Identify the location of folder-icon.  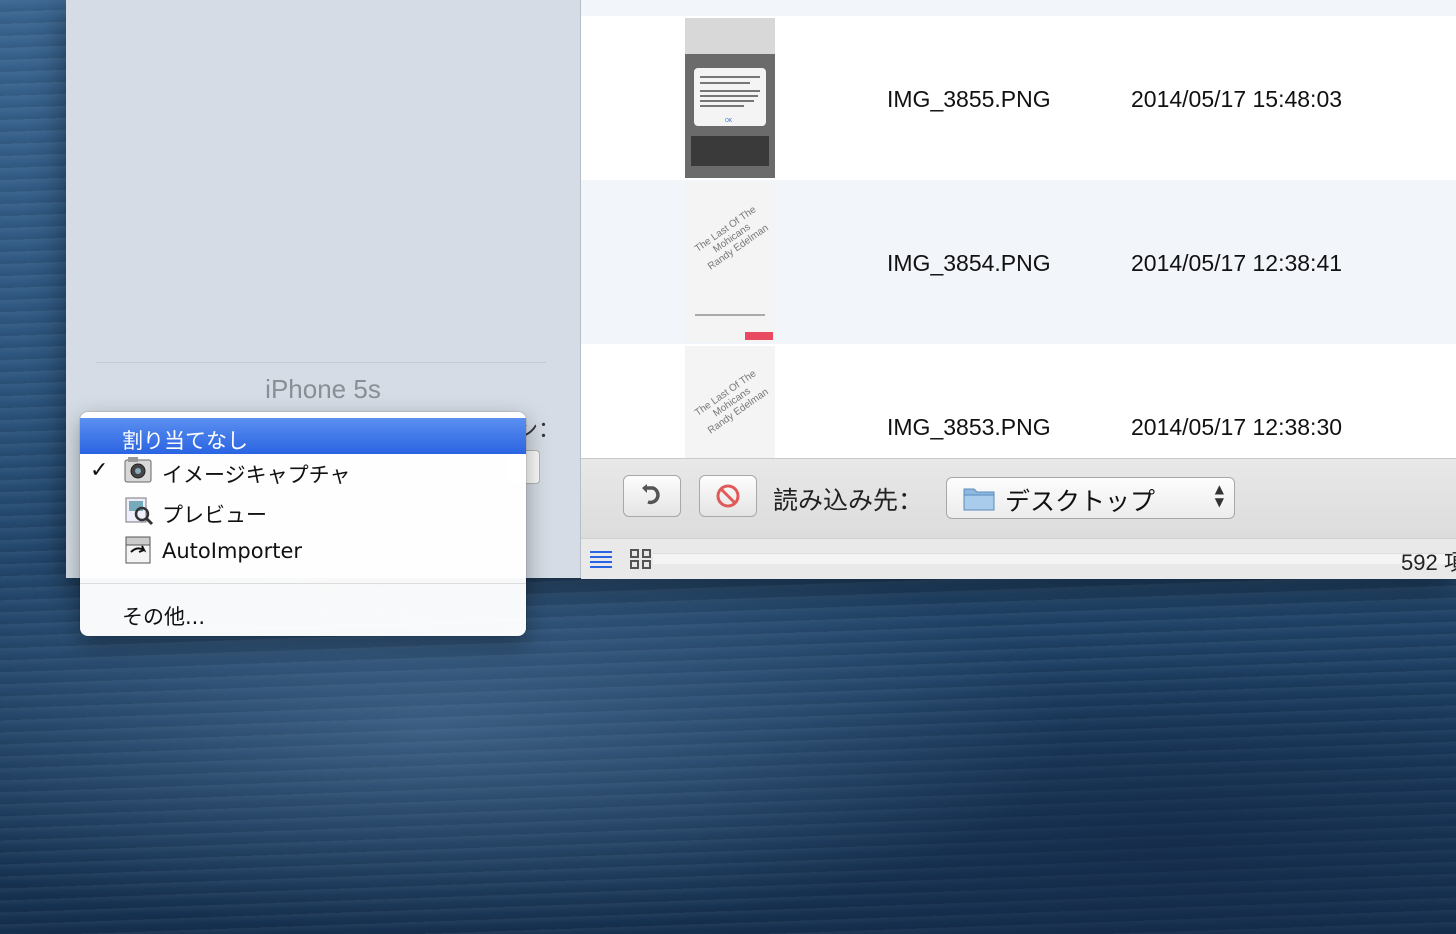
(979, 499).